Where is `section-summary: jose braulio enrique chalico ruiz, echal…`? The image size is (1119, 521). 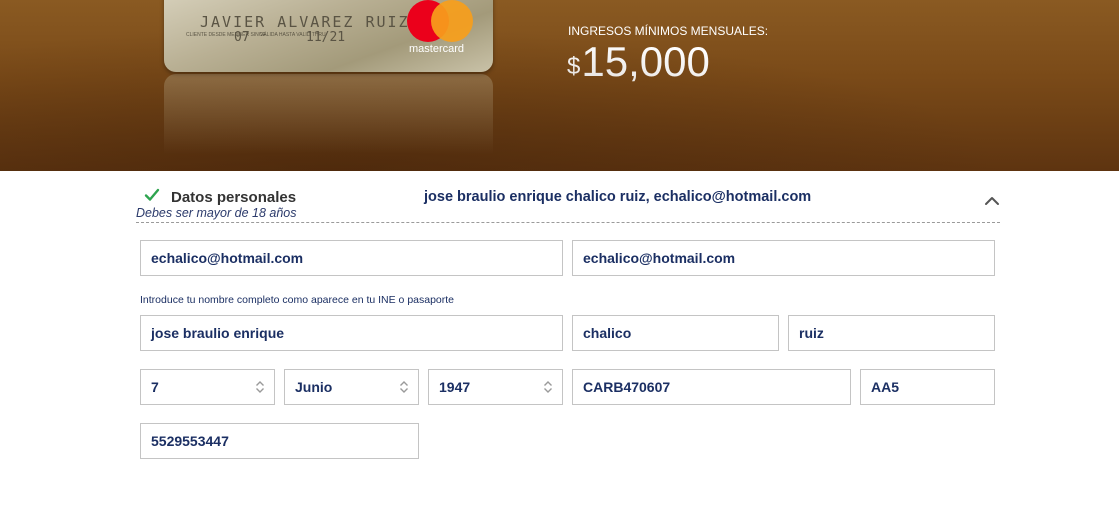 section-summary: jose braulio enrique chalico ruiz, echal… is located at coordinates (618, 197).